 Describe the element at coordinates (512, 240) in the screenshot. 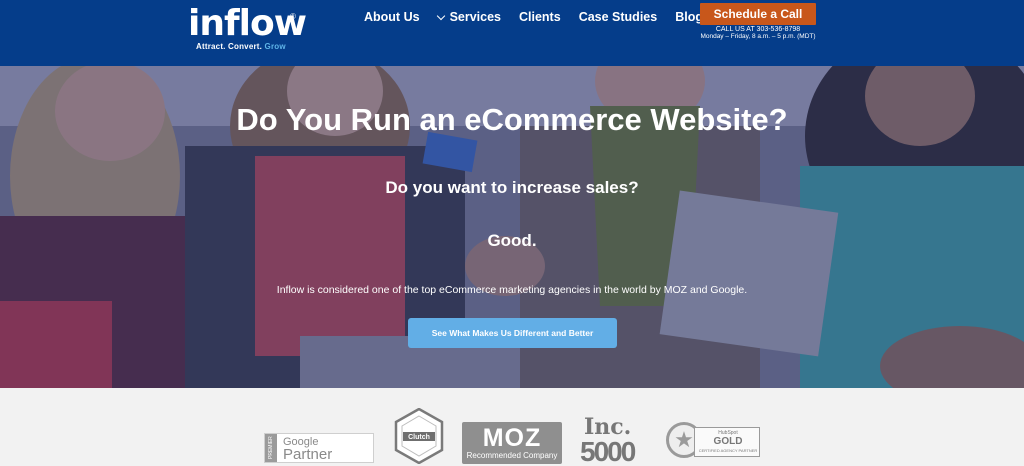

I see `hero-answer: Good.` at that location.